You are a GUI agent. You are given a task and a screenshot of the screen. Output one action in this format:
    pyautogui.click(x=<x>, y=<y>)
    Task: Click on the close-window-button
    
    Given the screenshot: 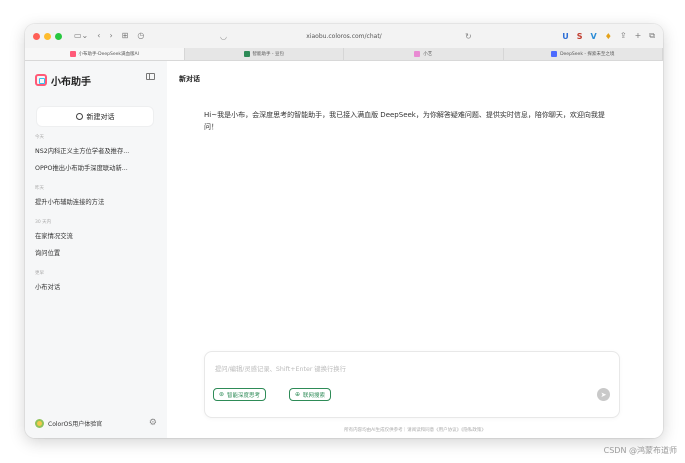 What is the action you would take?
    pyautogui.click(x=36, y=36)
    